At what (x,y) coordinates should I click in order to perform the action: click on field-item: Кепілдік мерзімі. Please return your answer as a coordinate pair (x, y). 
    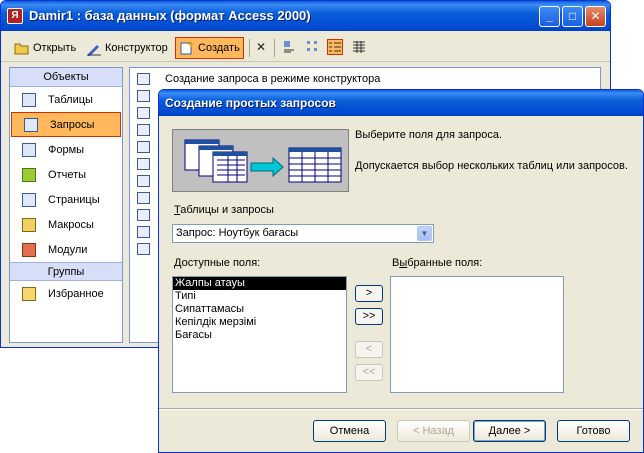
    Looking at the image, I should click on (259, 322).